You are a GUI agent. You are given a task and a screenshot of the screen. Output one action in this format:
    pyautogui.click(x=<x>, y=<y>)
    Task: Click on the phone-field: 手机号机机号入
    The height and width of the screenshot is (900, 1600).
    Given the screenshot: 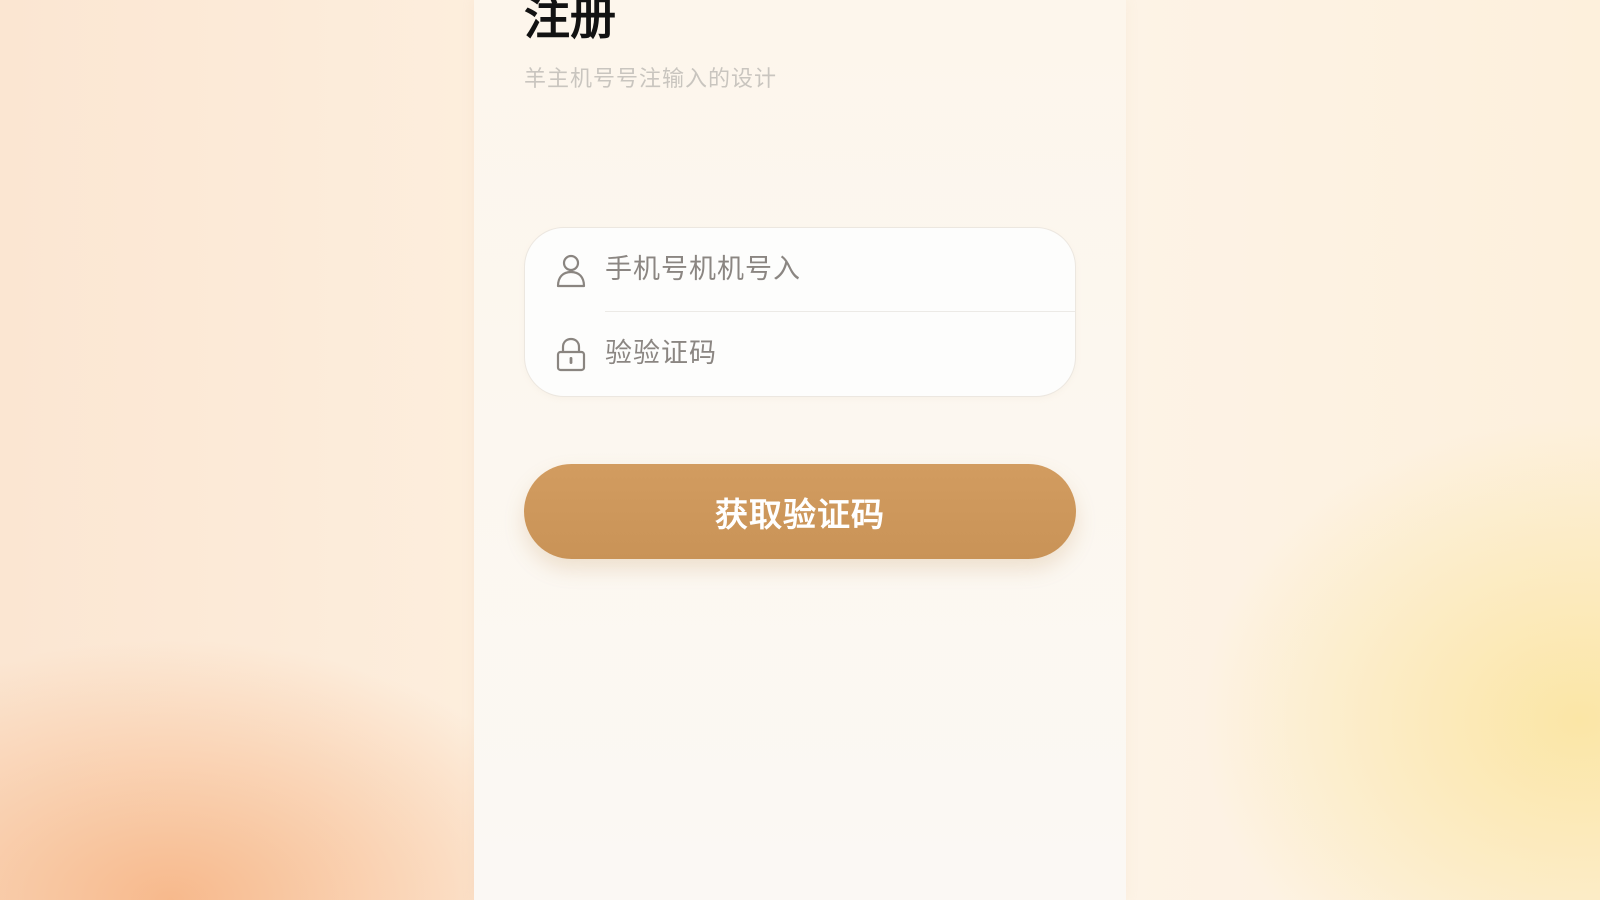 What is the action you would take?
    pyautogui.click(x=800, y=270)
    